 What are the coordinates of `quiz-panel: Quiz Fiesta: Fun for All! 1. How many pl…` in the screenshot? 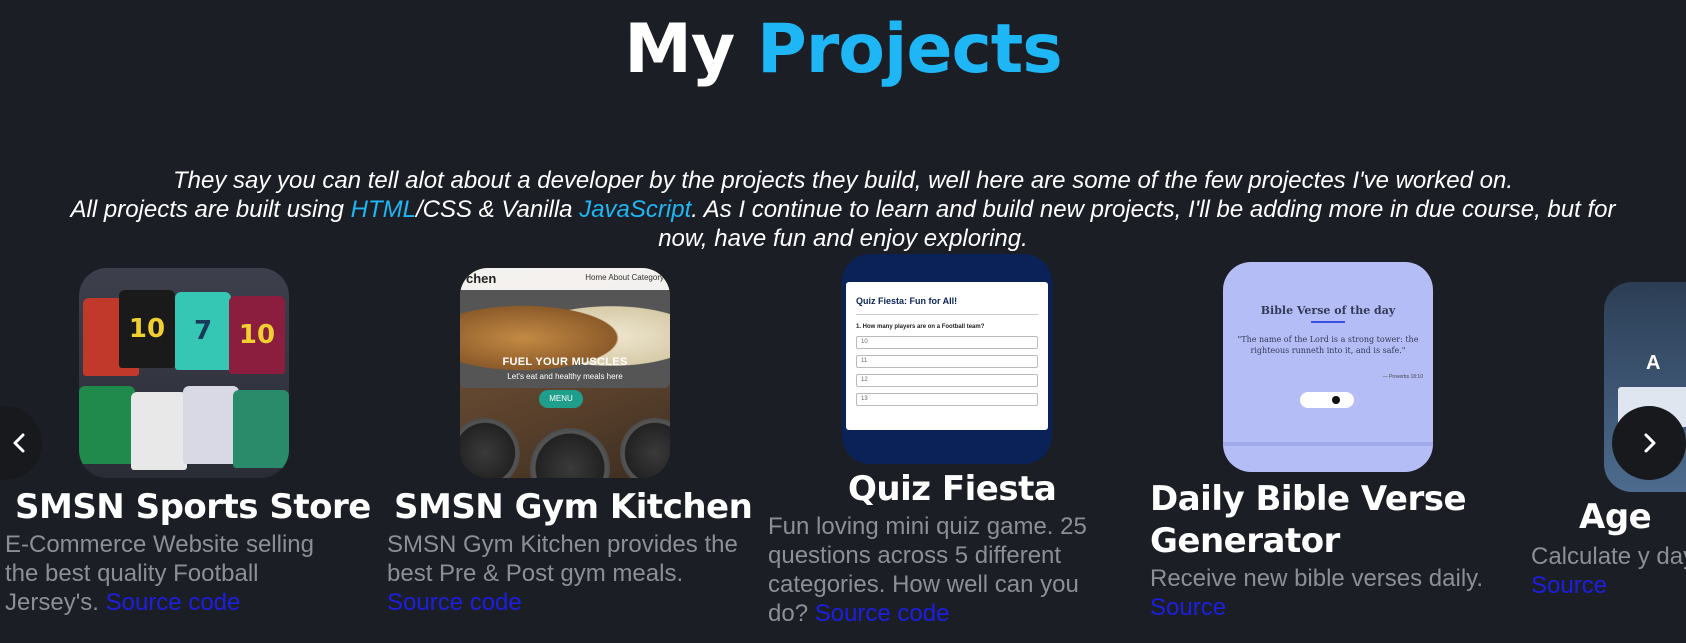 It's located at (947, 356).